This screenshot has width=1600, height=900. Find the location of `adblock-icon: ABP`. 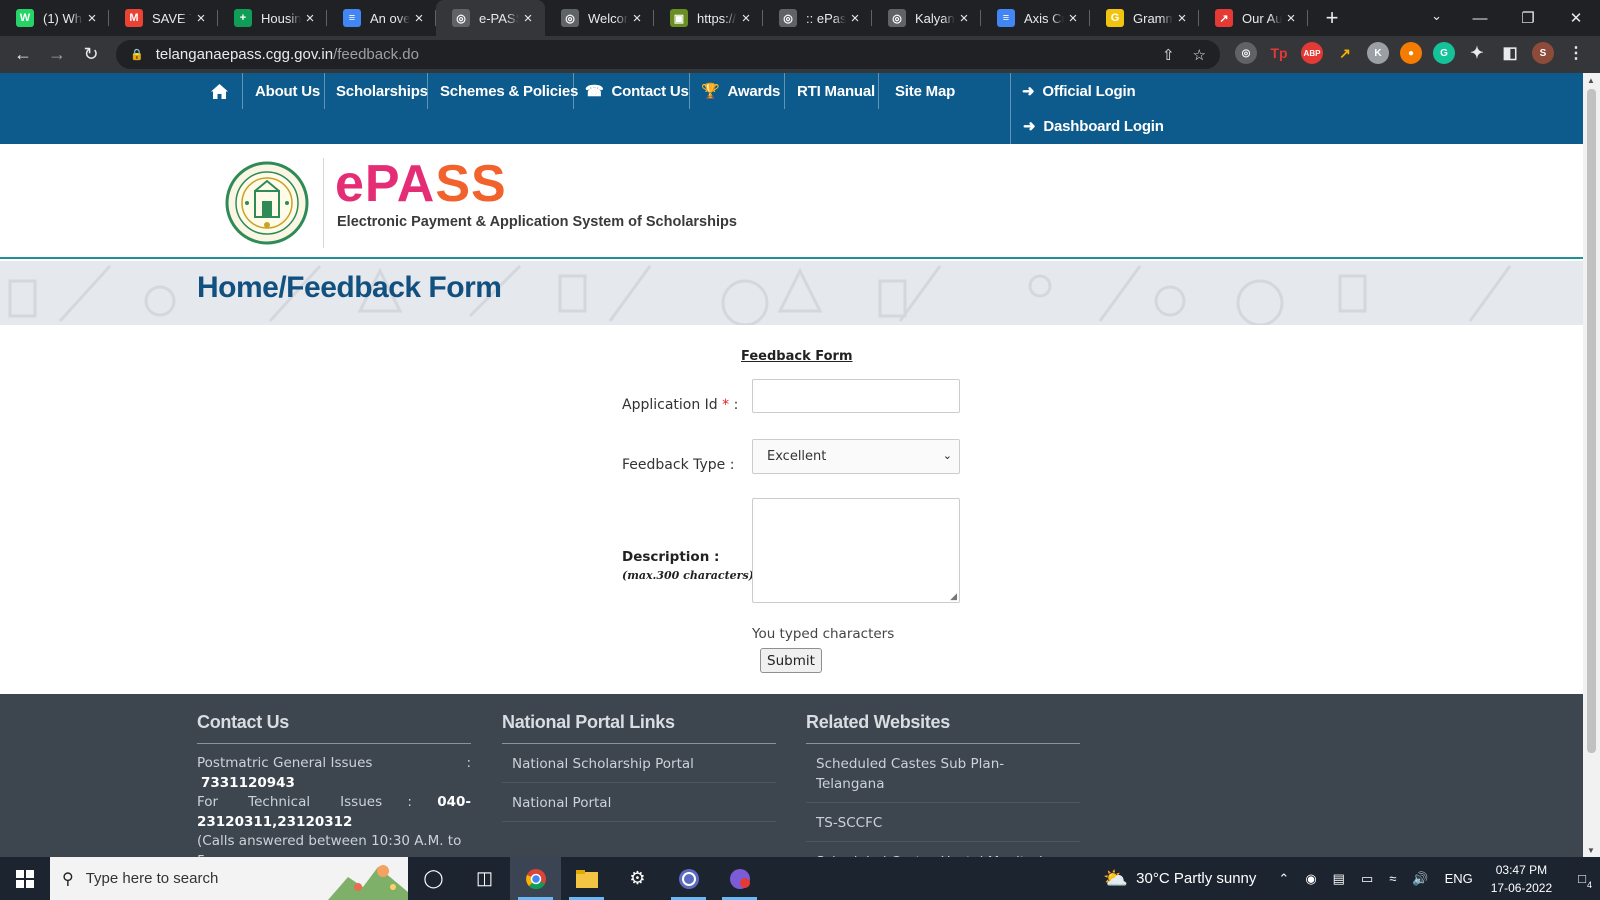

adblock-icon: ABP is located at coordinates (1312, 53).